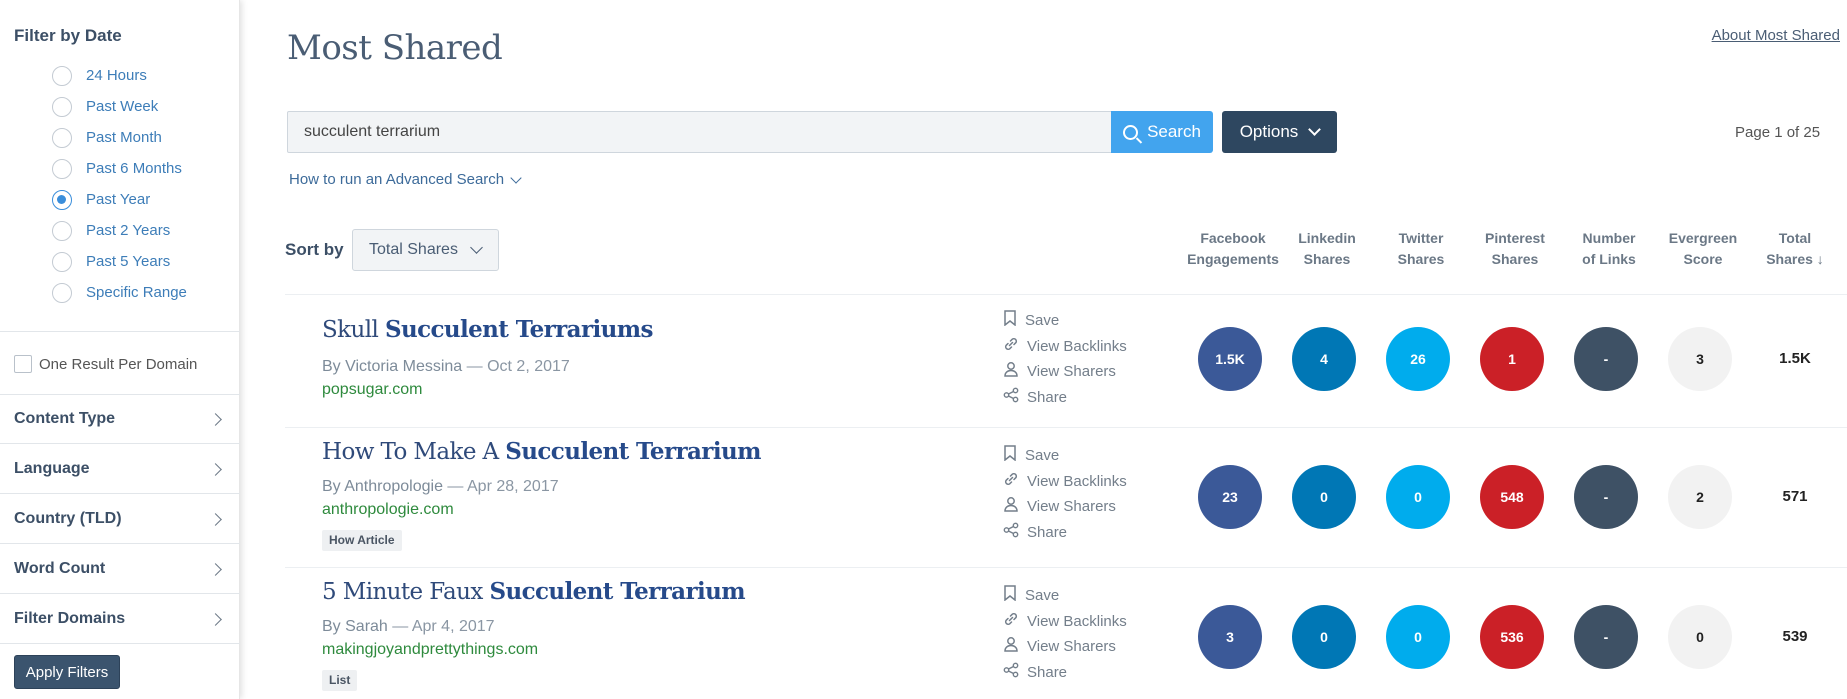  Describe the element at coordinates (699, 132) in the screenshot. I see `search-input` at that location.